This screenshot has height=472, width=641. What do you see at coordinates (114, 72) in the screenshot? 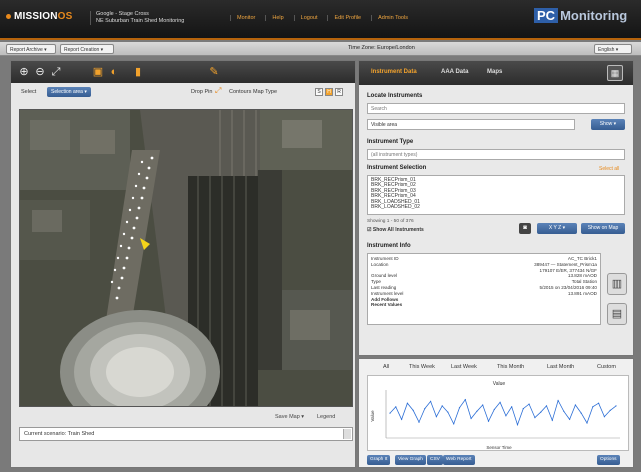
I see `layers-icon: ◐` at bounding box center [114, 72].